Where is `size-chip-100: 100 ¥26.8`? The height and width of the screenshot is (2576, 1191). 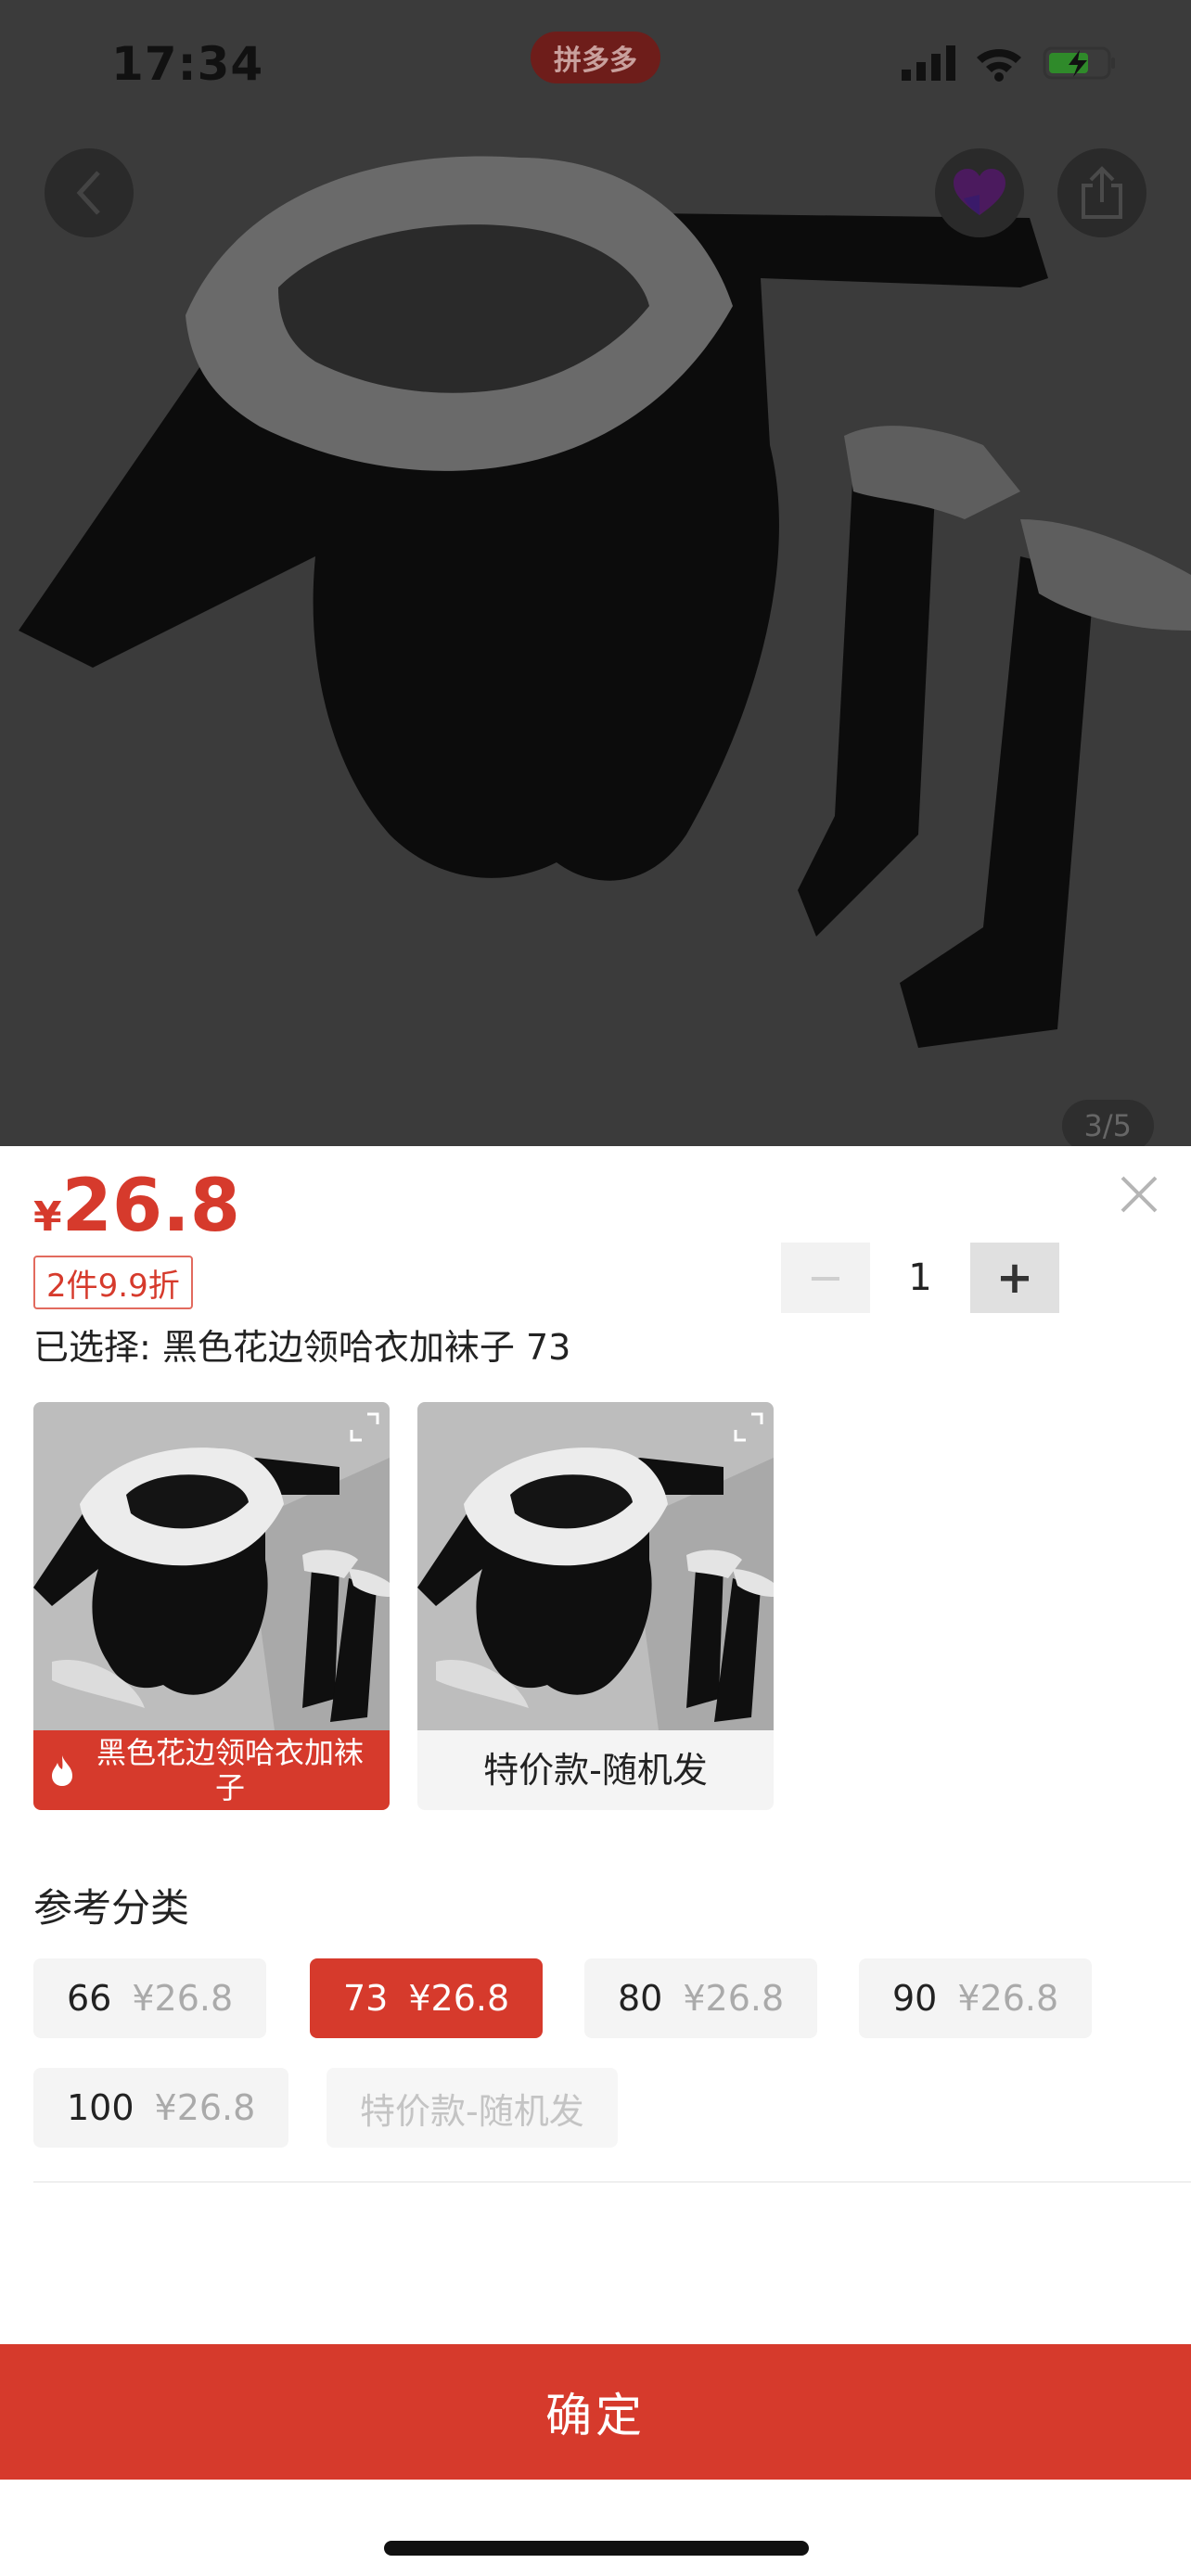
size-chip-100: 100 ¥26.8 is located at coordinates (161, 2108).